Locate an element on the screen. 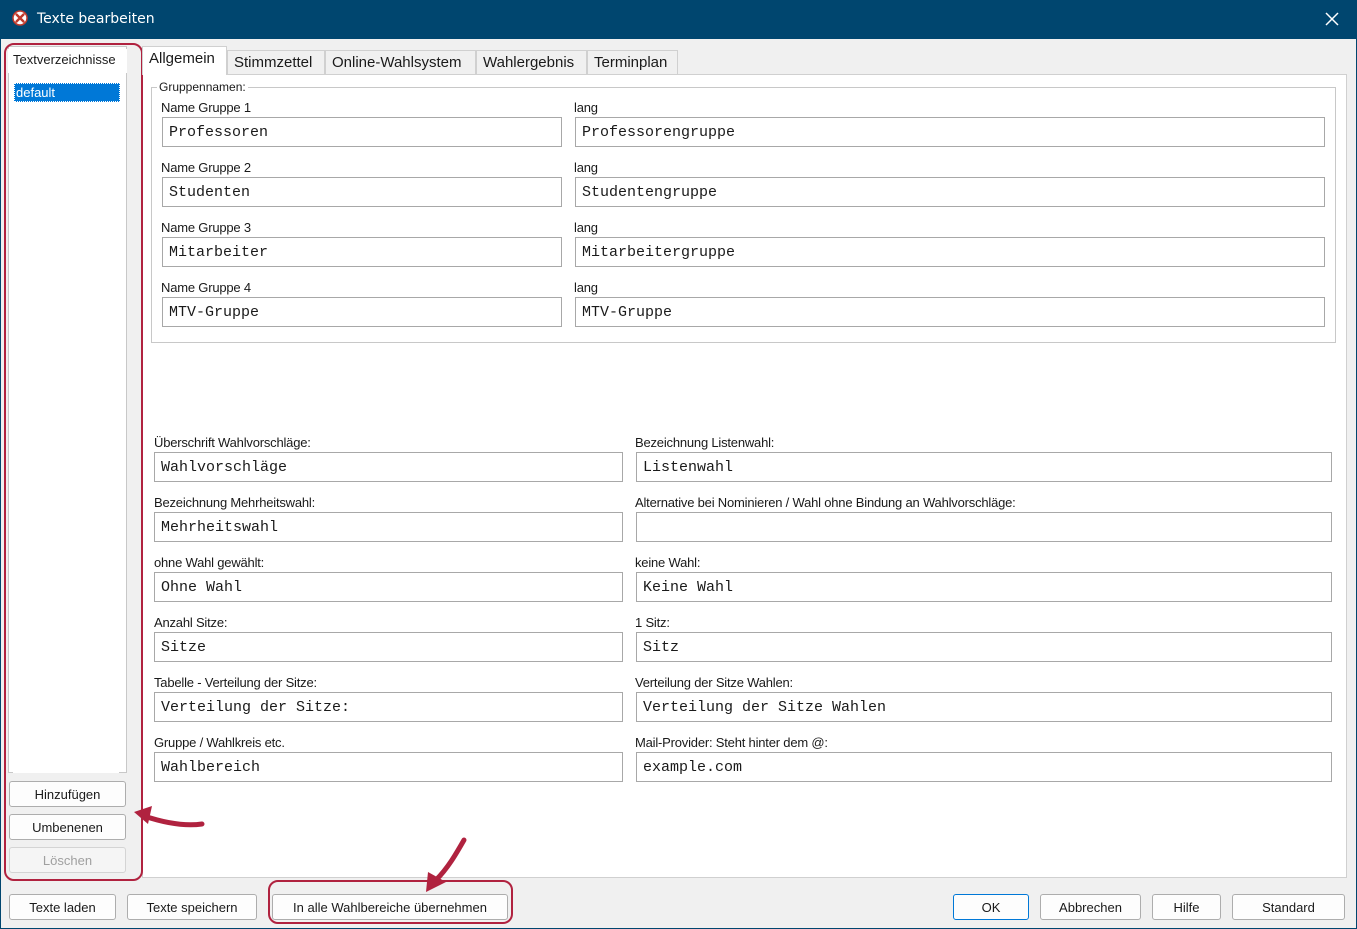 The height and width of the screenshot is (929, 1357). window-title: Texte bearbeiten is located at coordinates (96, 19).